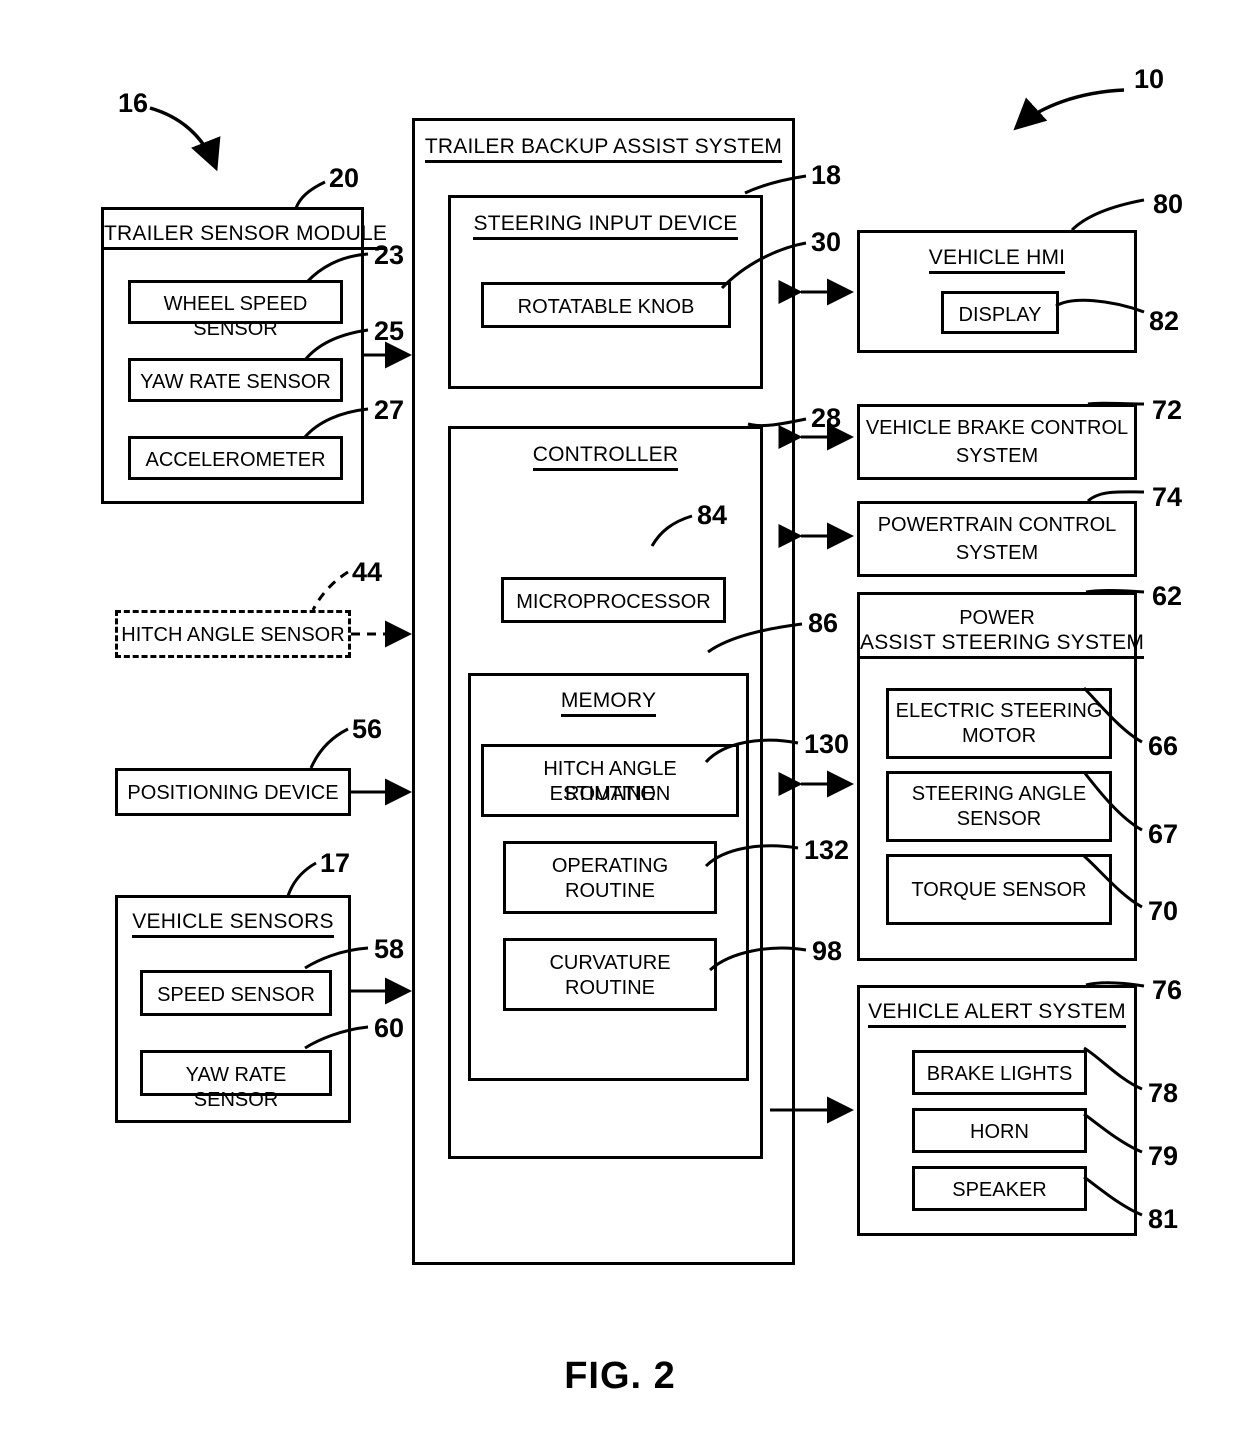 This screenshot has width=1240, height=1453. I want to click on electric-steering-motor-box: ELECTRIC STEERING MOTOR, so click(999, 723).